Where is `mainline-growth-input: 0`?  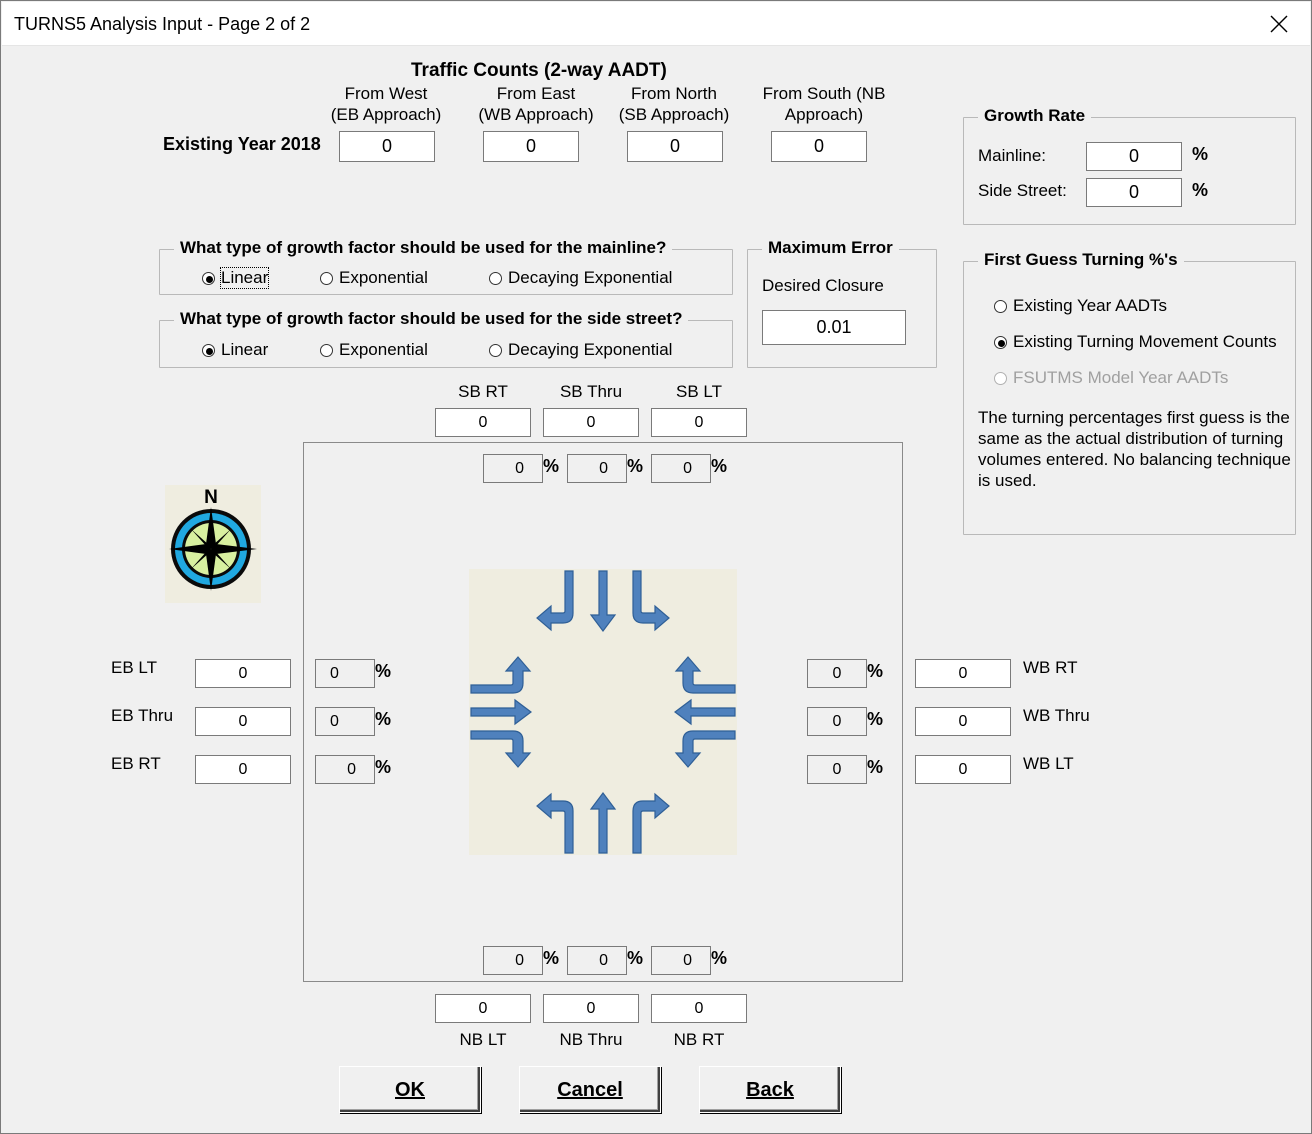 mainline-growth-input: 0 is located at coordinates (1134, 156).